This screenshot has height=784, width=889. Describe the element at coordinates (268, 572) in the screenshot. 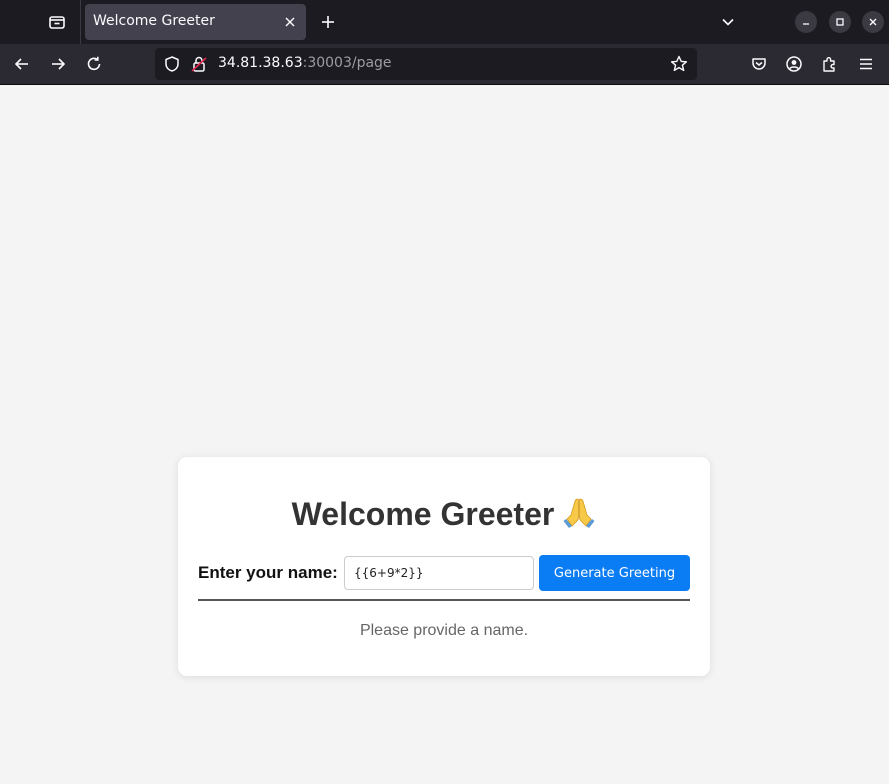

I see `name-label: Enter your name:` at that location.